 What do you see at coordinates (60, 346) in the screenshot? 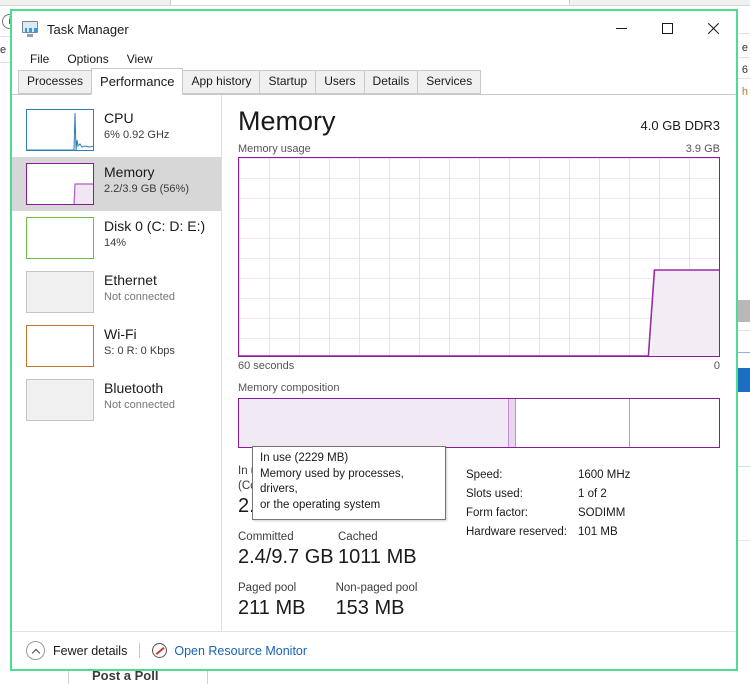
I see `wifi-thumbnail` at bounding box center [60, 346].